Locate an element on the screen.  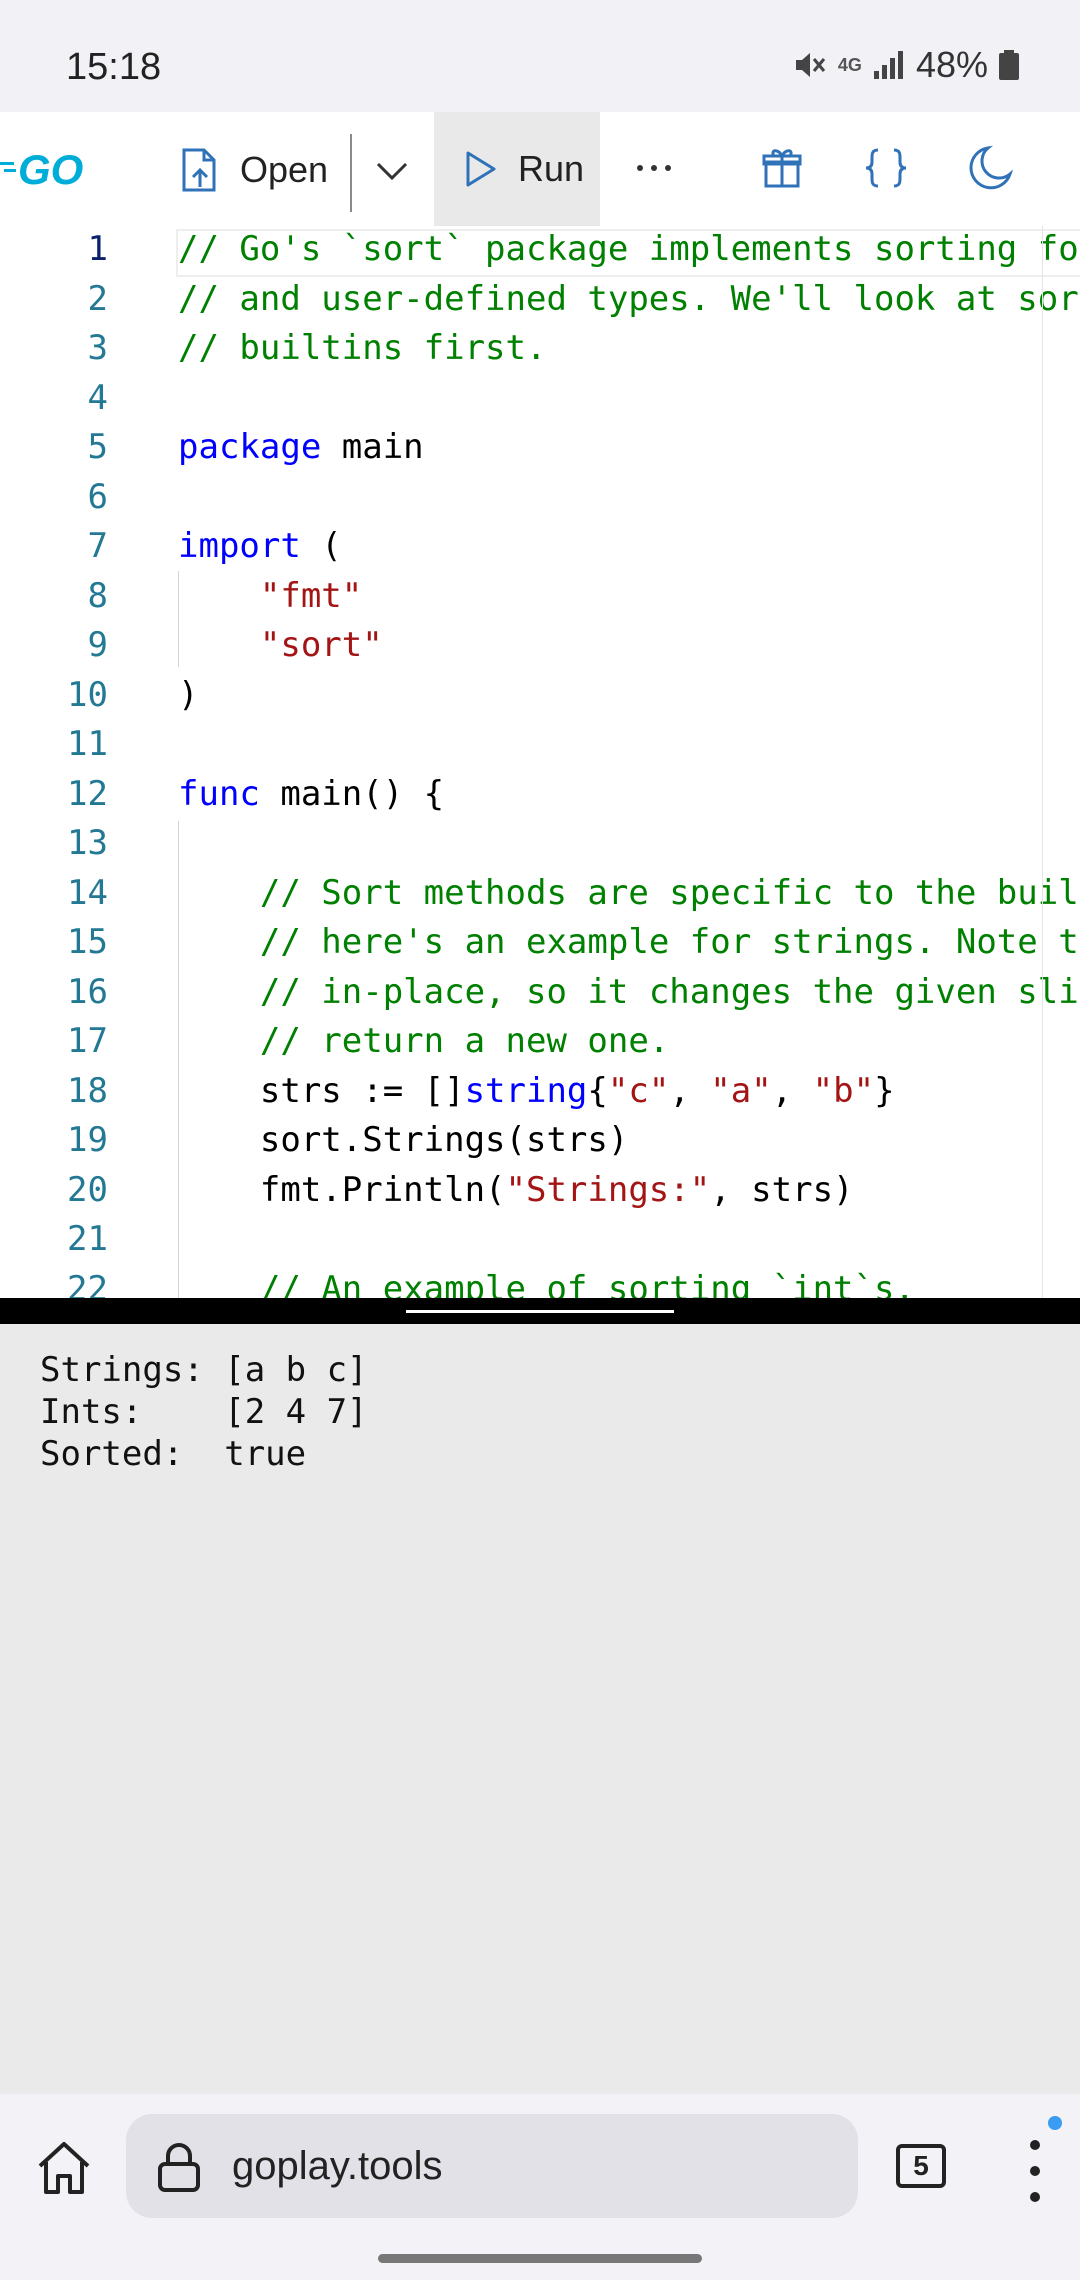
line-number: 8 is located at coordinates (97, 595).